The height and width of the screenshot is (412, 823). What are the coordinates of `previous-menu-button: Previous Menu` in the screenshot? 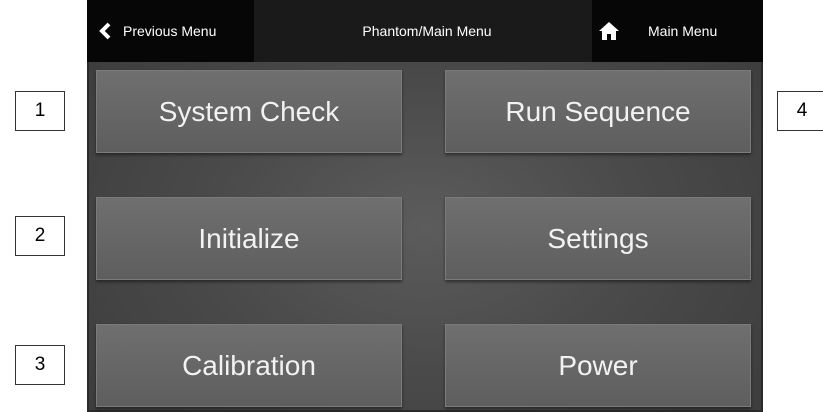 It's located at (170, 31).